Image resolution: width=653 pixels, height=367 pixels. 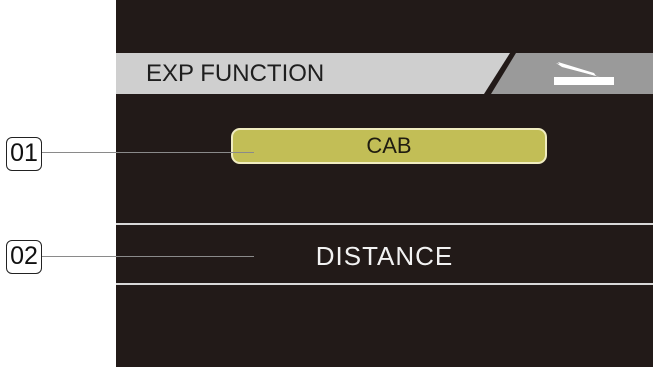 I want to click on divider-bottom, so click(x=384, y=284).